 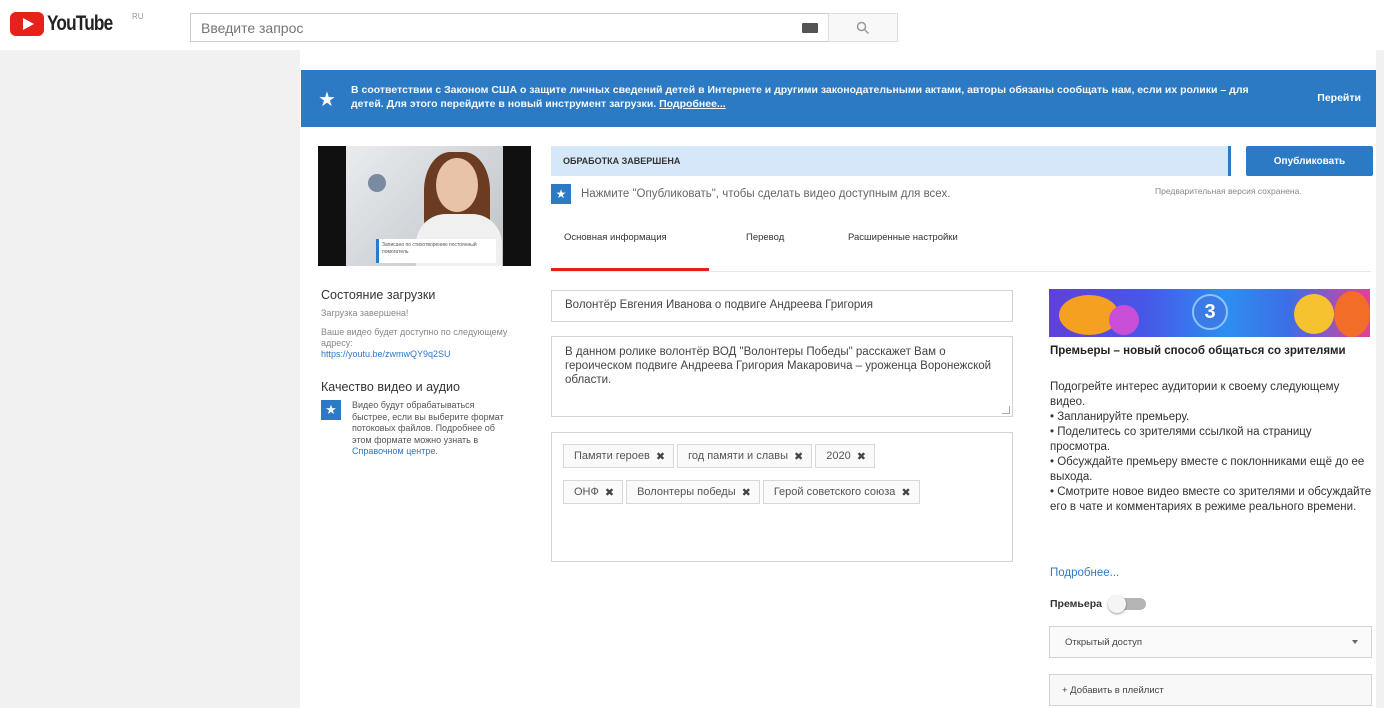 What do you see at coordinates (810, 28) in the screenshot?
I see `keyboard-icon` at bounding box center [810, 28].